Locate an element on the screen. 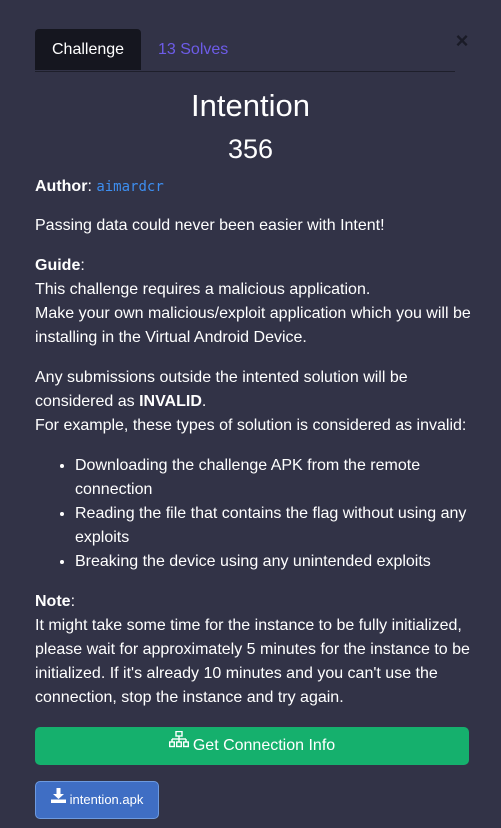  download-icon is located at coordinates (58, 799).